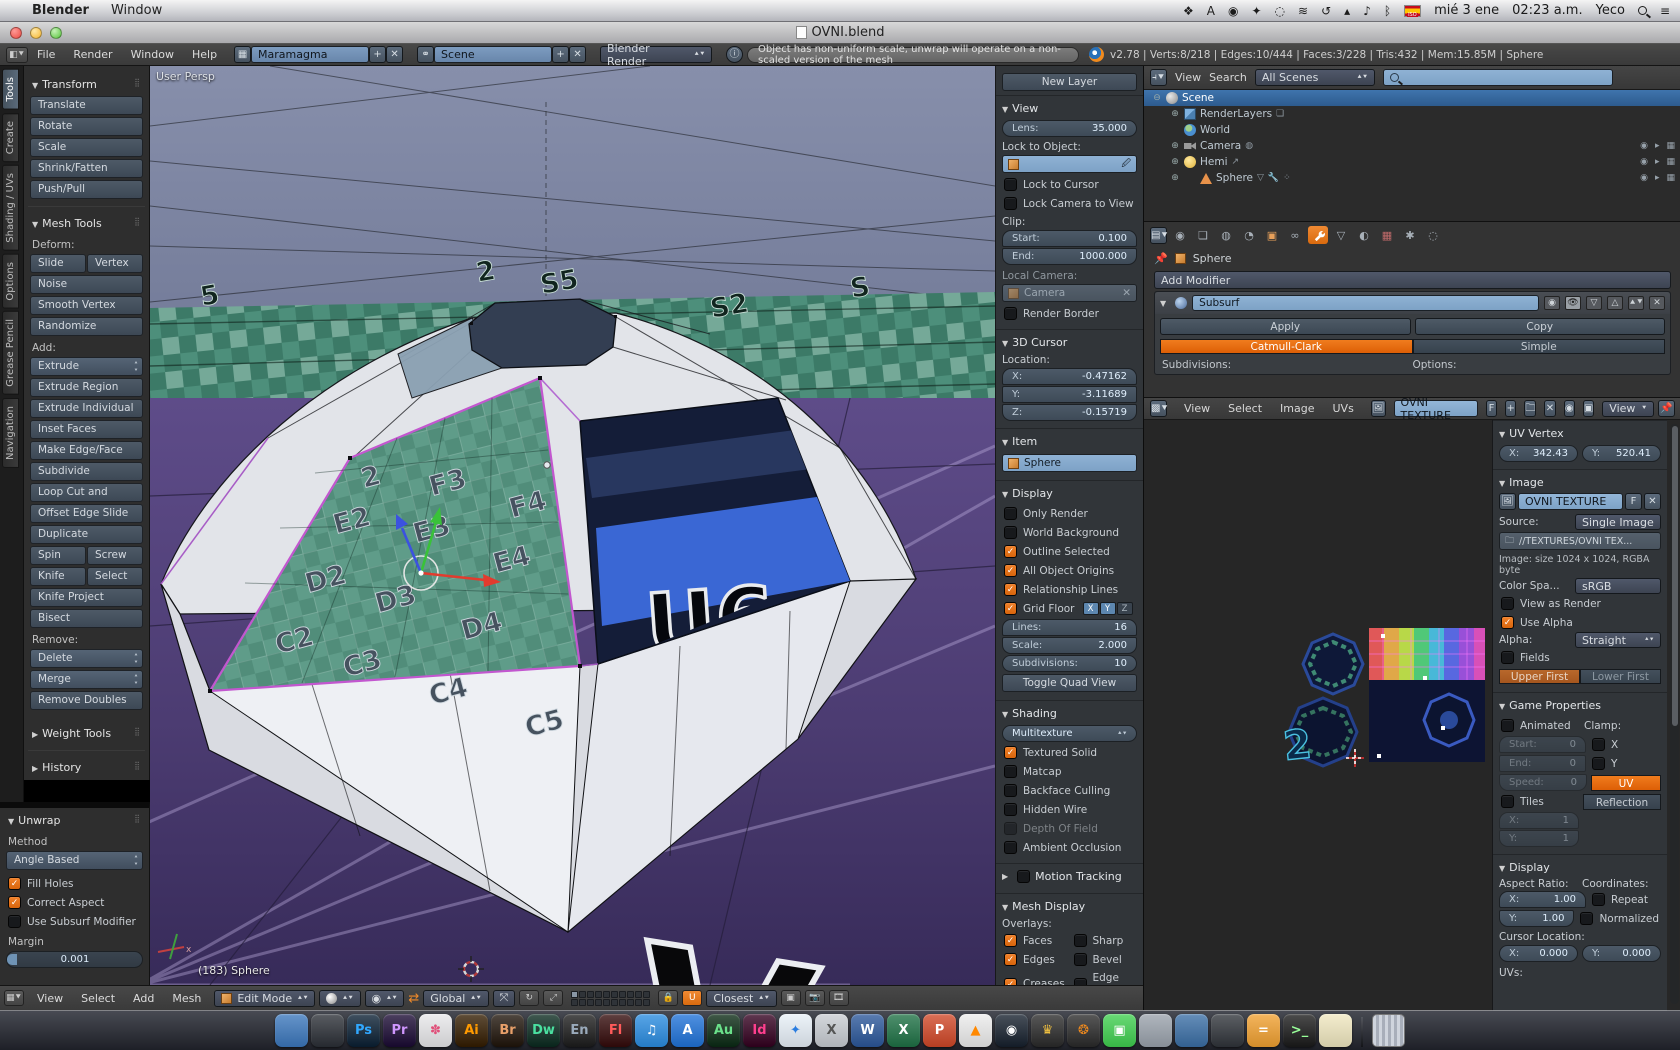 This screenshot has width=1680, height=1050. I want to click on pivot-point-select: ◉ ⯅⯆, so click(384, 998).